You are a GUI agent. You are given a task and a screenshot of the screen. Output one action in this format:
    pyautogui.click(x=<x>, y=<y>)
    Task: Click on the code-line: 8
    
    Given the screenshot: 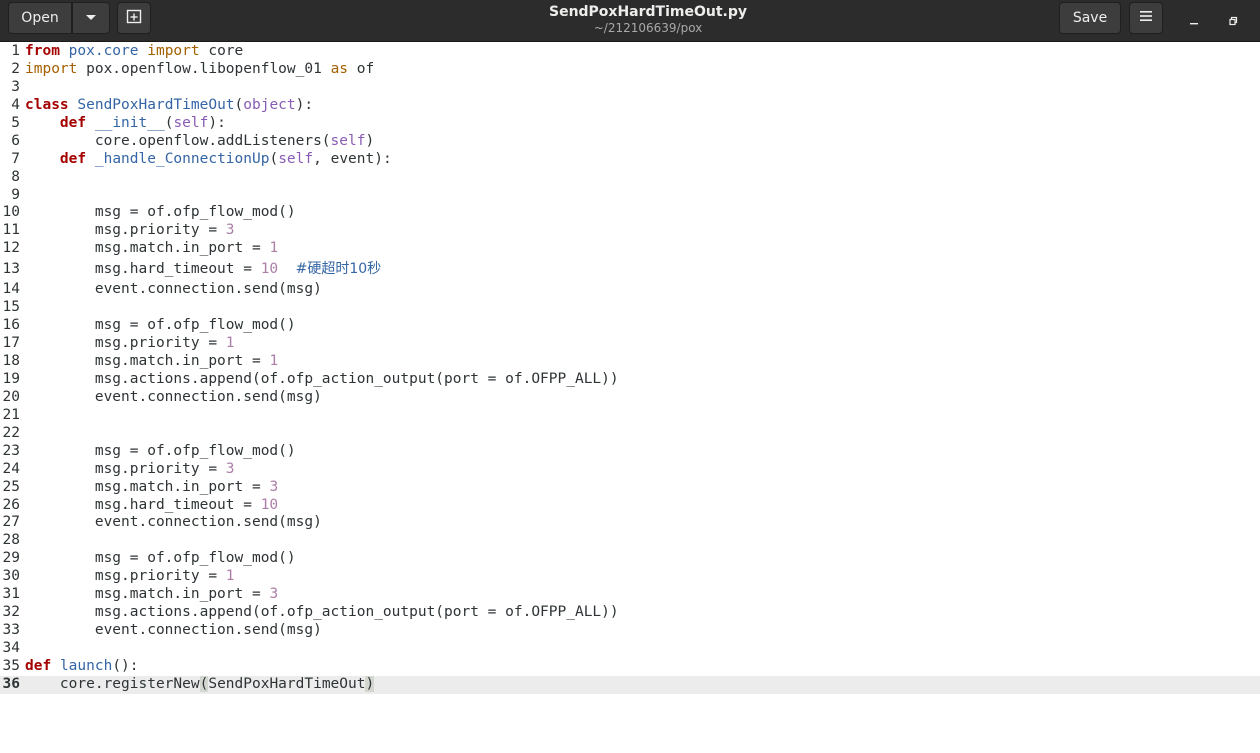 What is the action you would take?
    pyautogui.click(x=630, y=178)
    